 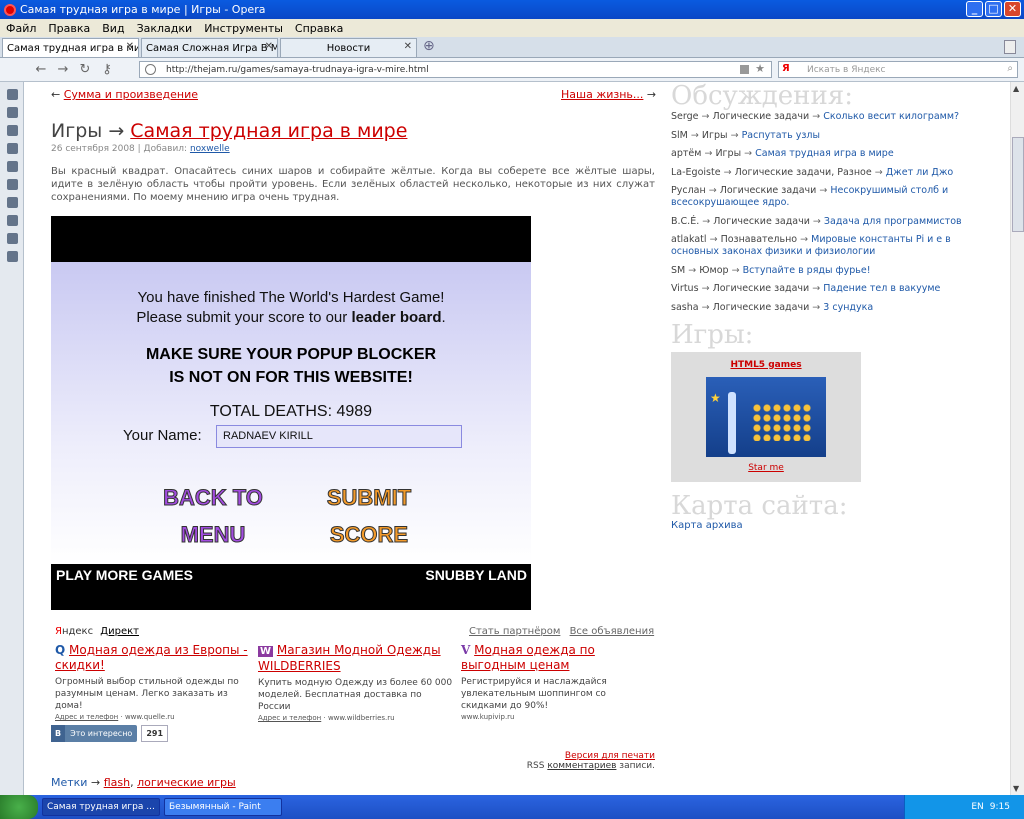 I want to click on language-indicator: EN, so click(x=977, y=807).